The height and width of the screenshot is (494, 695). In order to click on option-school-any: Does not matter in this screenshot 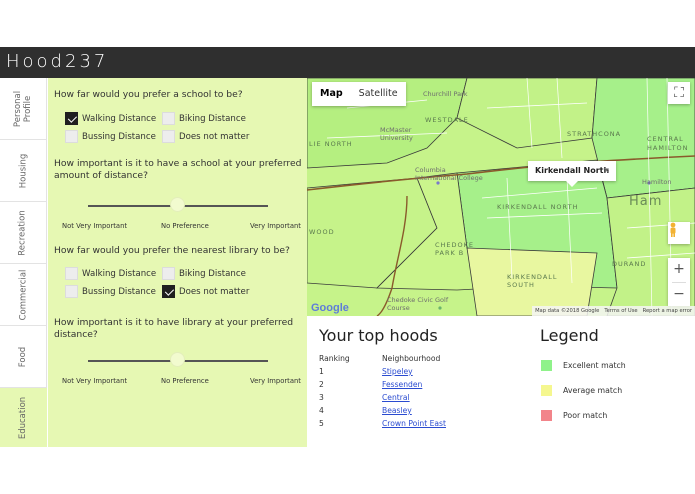, I will do `click(205, 136)`.